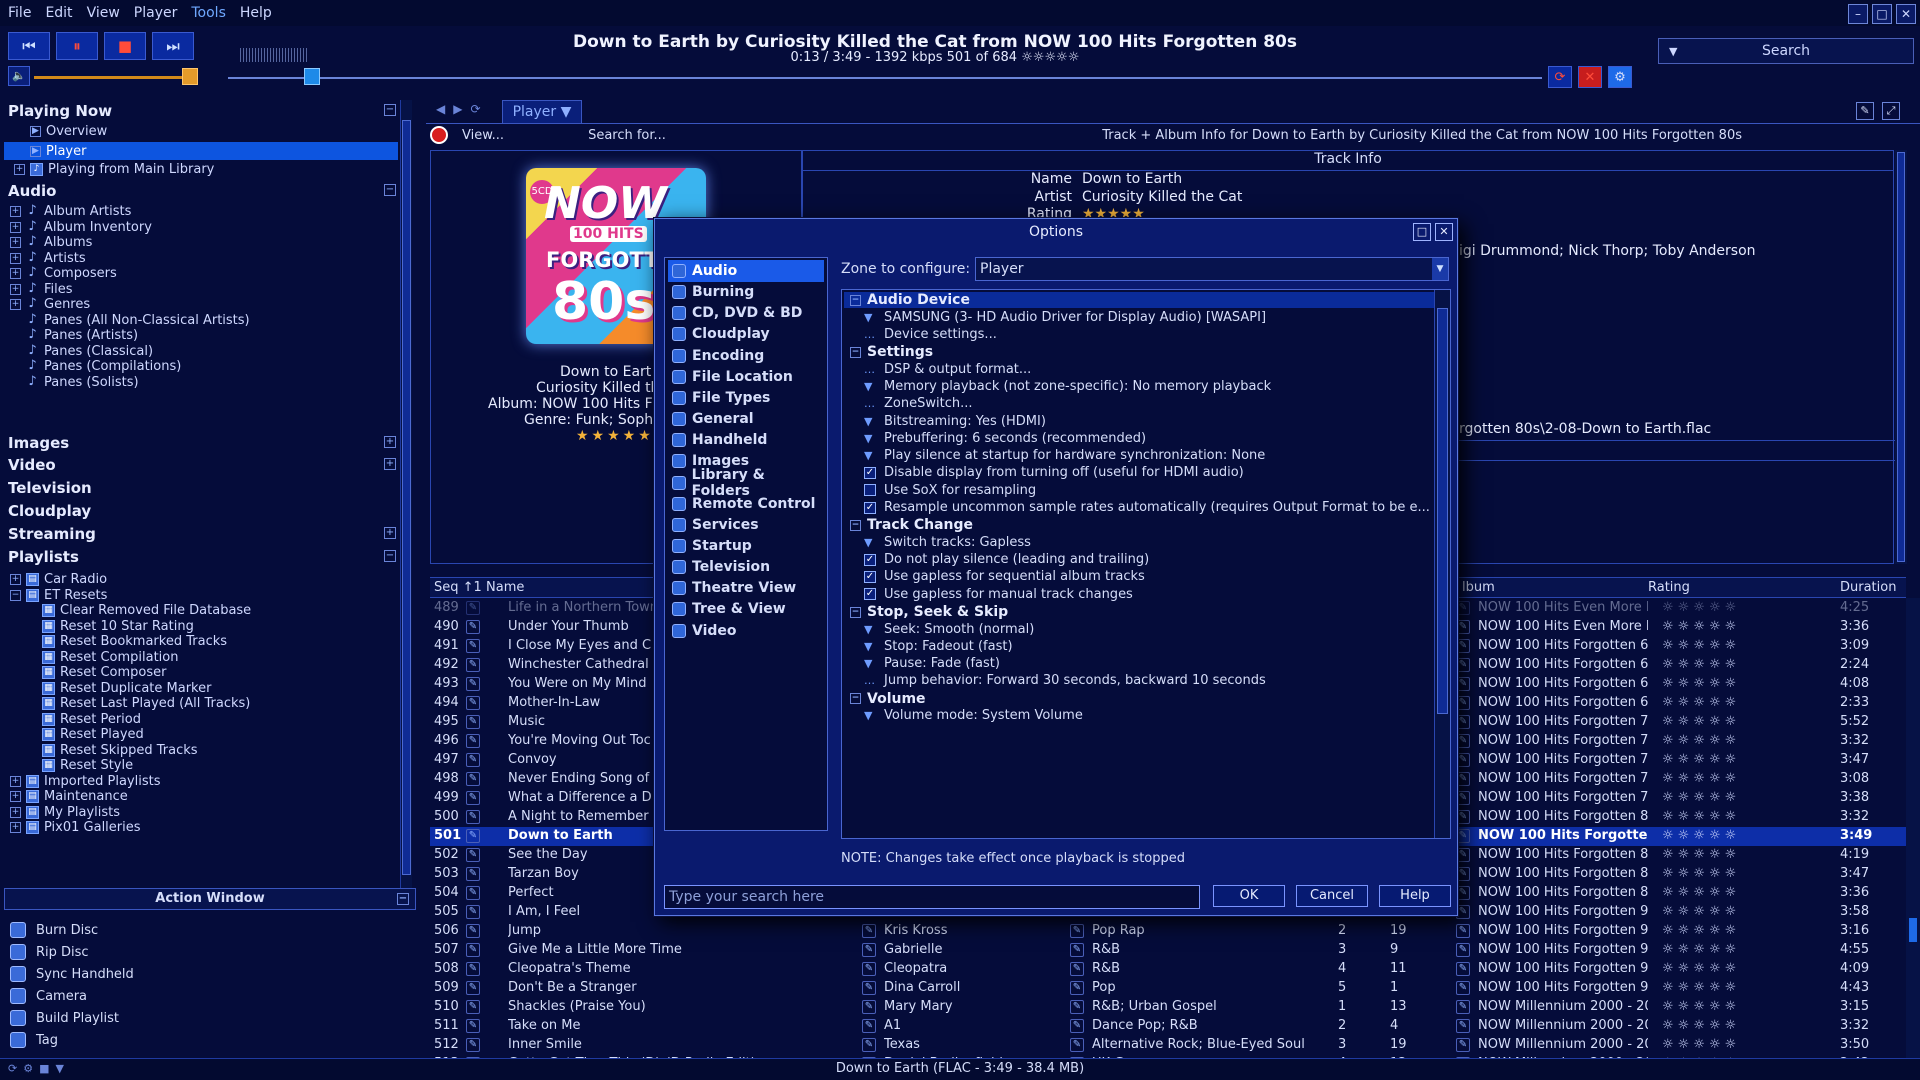 Image resolution: width=1920 pixels, height=1080 pixels. Describe the element at coordinates (32, 191) in the screenshot. I see `tree-section-audio: Audio` at that location.